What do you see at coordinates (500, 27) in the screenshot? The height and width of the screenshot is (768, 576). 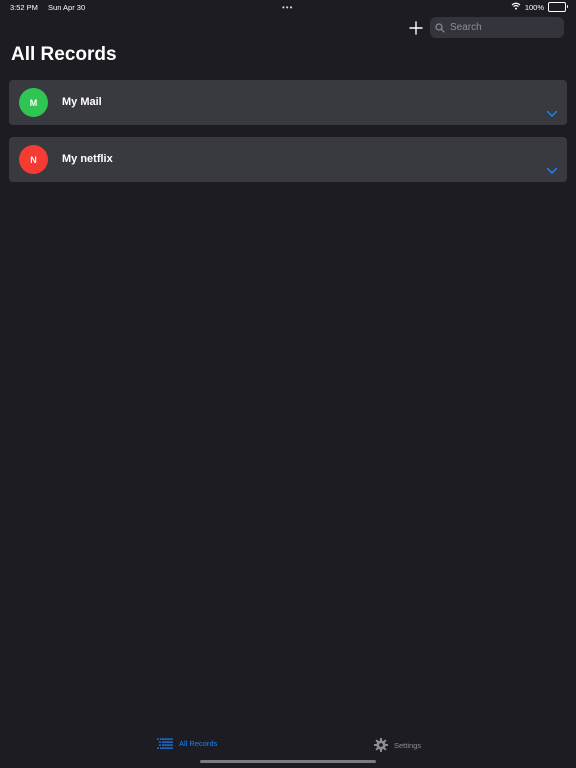 I see `search-input` at bounding box center [500, 27].